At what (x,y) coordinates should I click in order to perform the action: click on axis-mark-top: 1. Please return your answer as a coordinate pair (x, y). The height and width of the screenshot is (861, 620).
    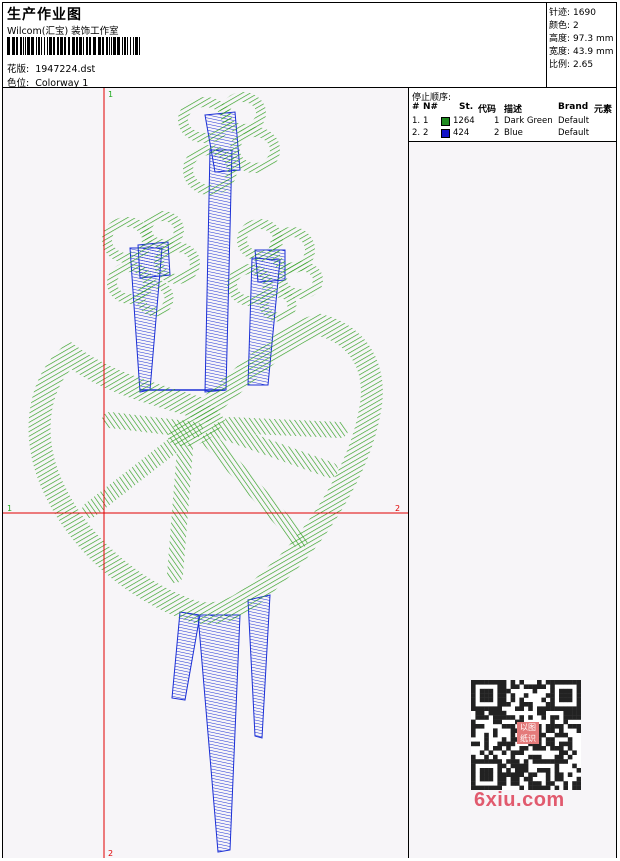
    Looking at the image, I should click on (110, 94).